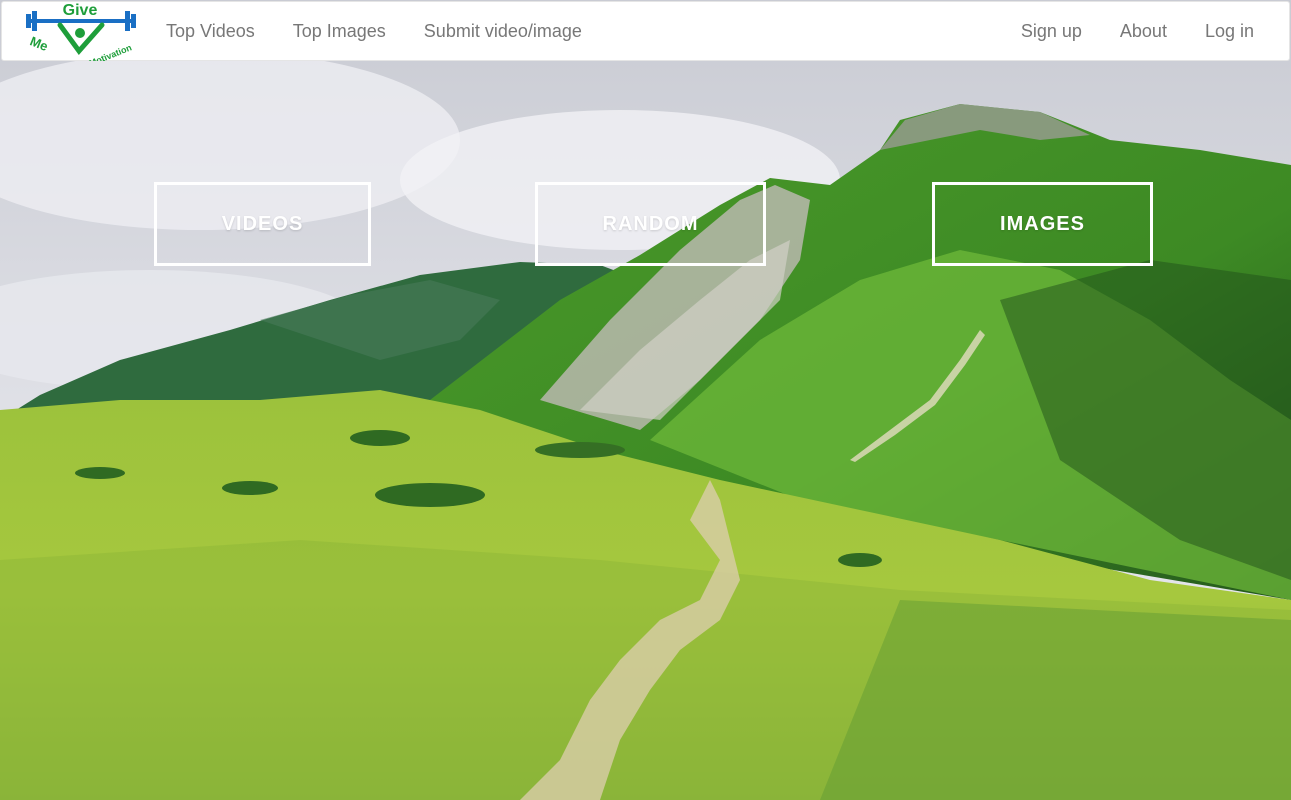 This screenshot has height=800, width=1291. Describe the element at coordinates (110, 51) in the screenshot. I see `svg-text: Motivation` at that location.